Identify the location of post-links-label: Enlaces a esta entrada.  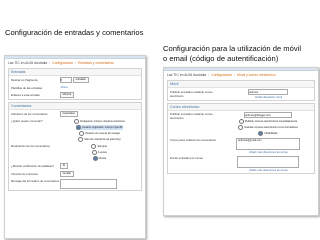
(25, 95).